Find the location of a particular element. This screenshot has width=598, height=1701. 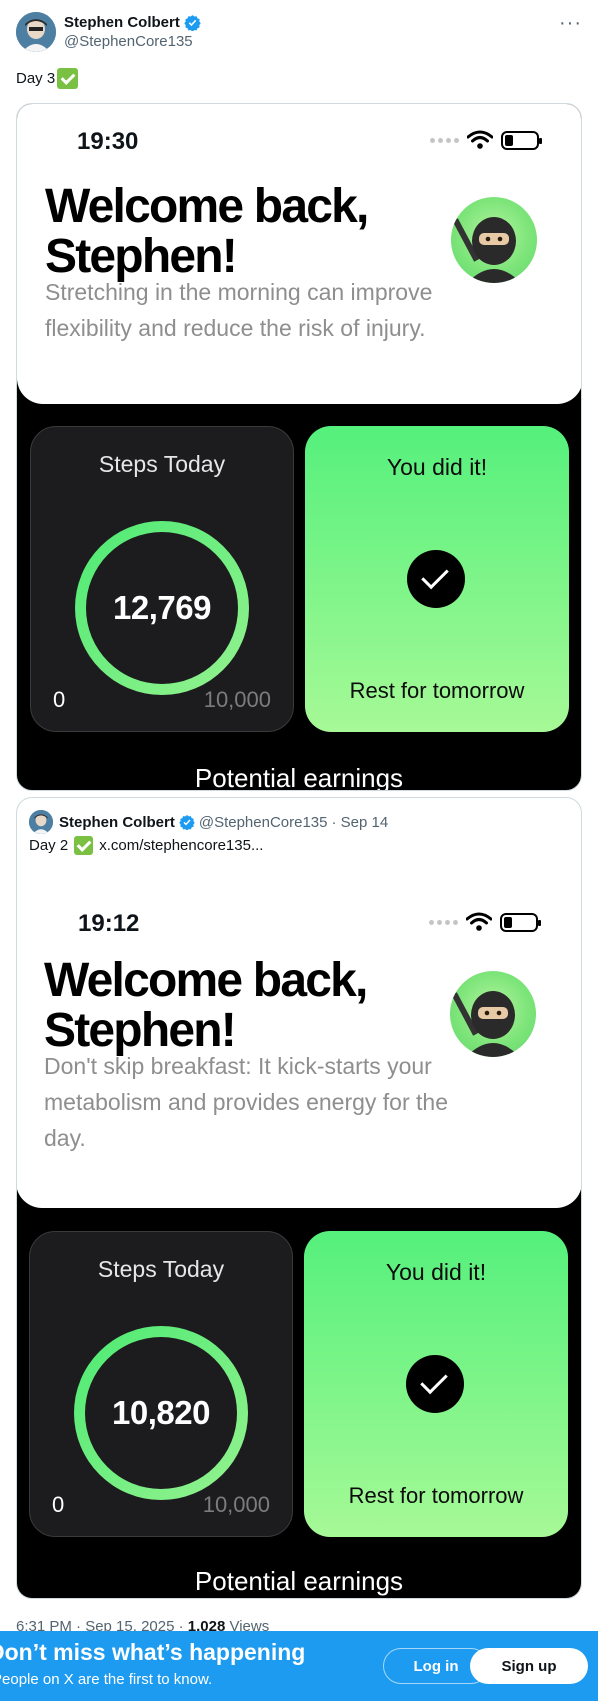

author-name-text: Stephen Colbert is located at coordinates (122, 22).